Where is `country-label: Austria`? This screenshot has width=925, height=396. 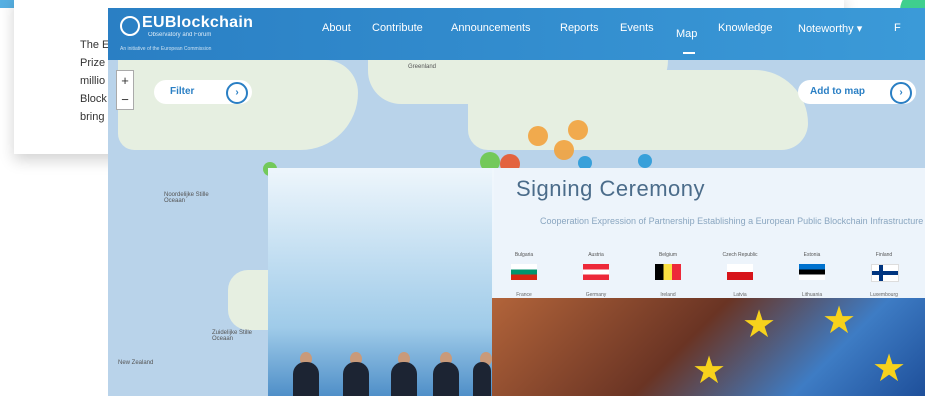
country-label: Austria is located at coordinates (596, 255).